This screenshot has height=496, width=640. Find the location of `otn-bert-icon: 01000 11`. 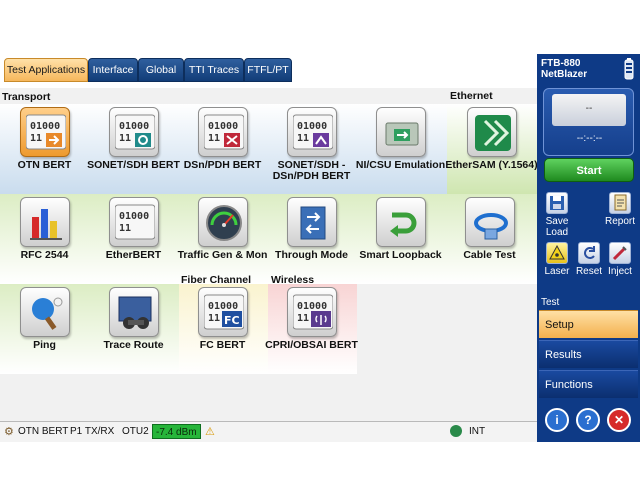

otn-bert-icon: 01000 11 is located at coordinates (45, 132).